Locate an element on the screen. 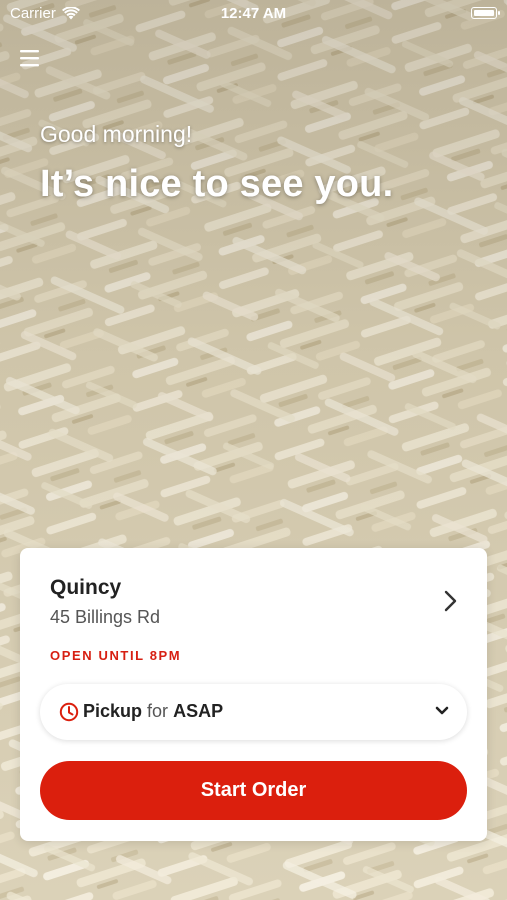  chevron-right-icon is located at coordinates (450, 601).